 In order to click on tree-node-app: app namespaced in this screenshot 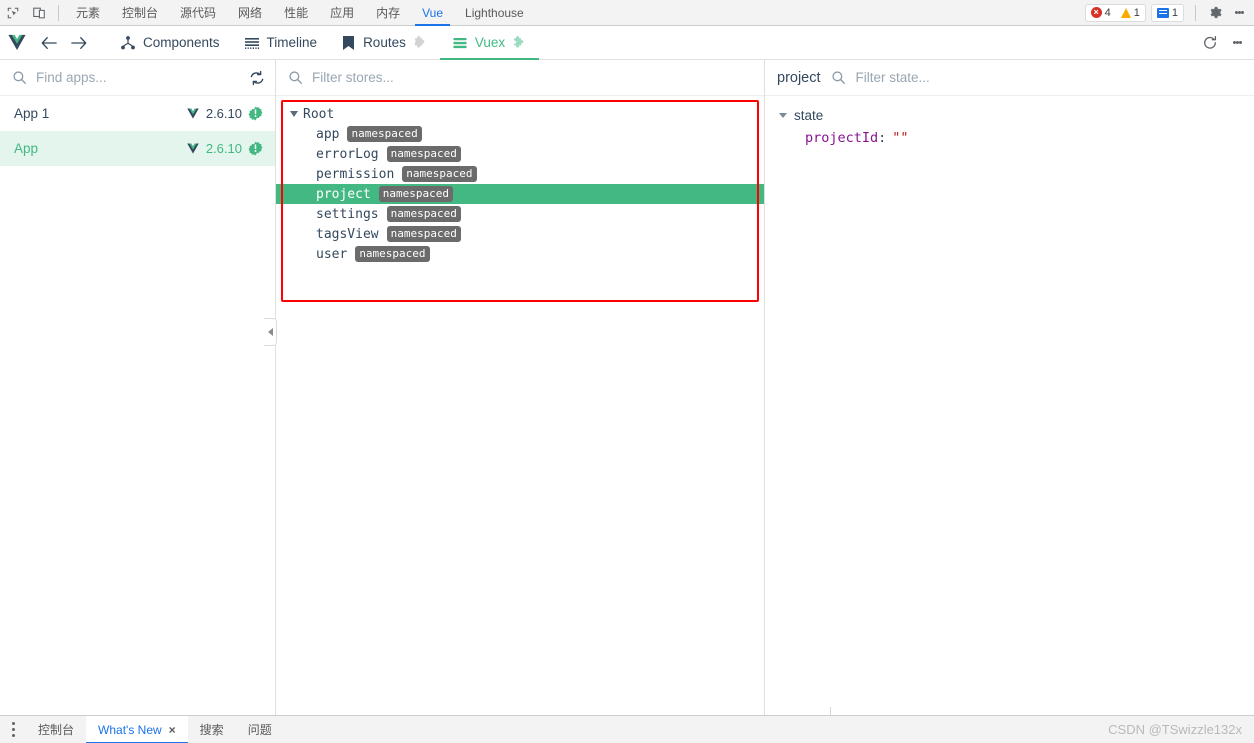, I will do `click(520, 134)`.